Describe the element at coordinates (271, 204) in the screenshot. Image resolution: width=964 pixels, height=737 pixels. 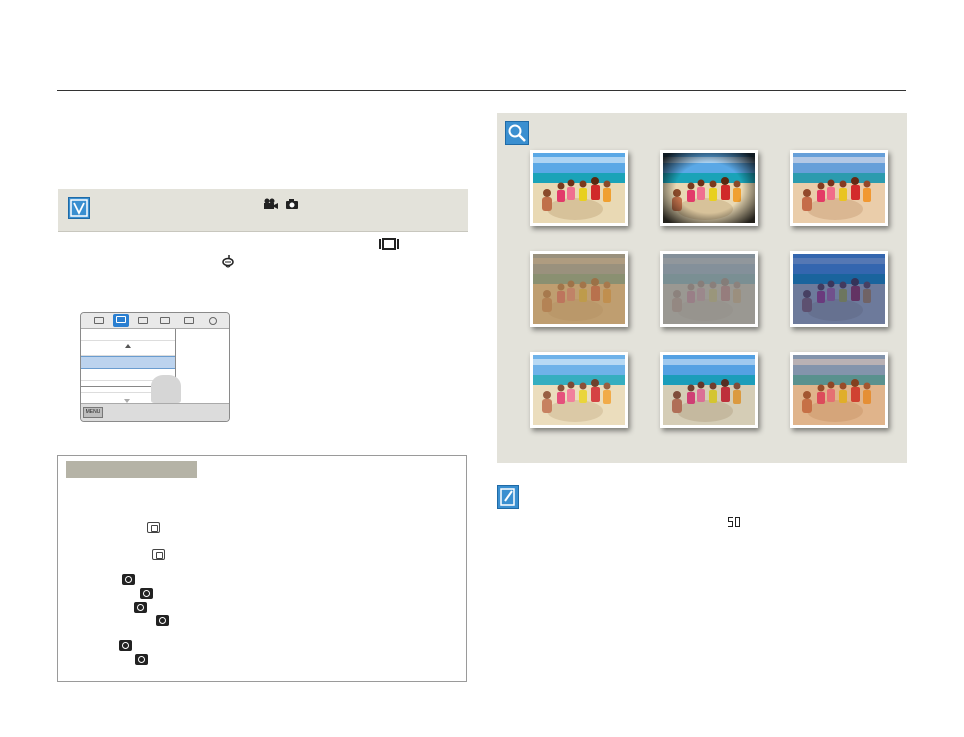
I see `movie-camera-icon` at that location.